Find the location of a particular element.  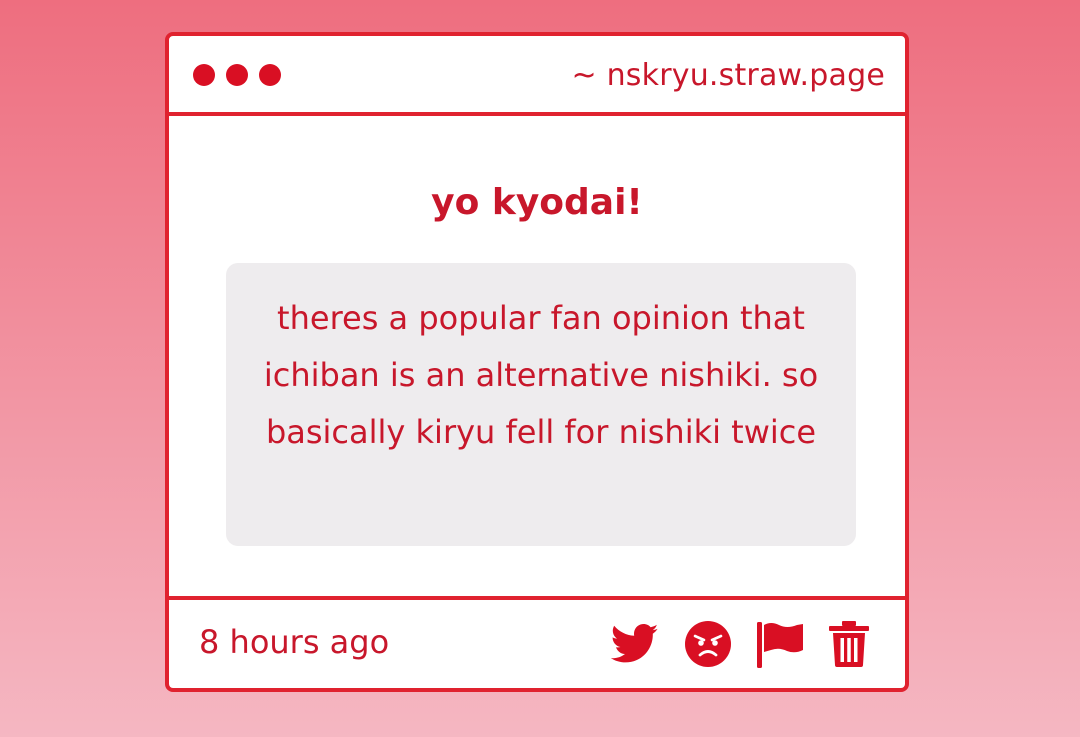

post-footer: 8 hours ago is located at coordinates (537, 642).